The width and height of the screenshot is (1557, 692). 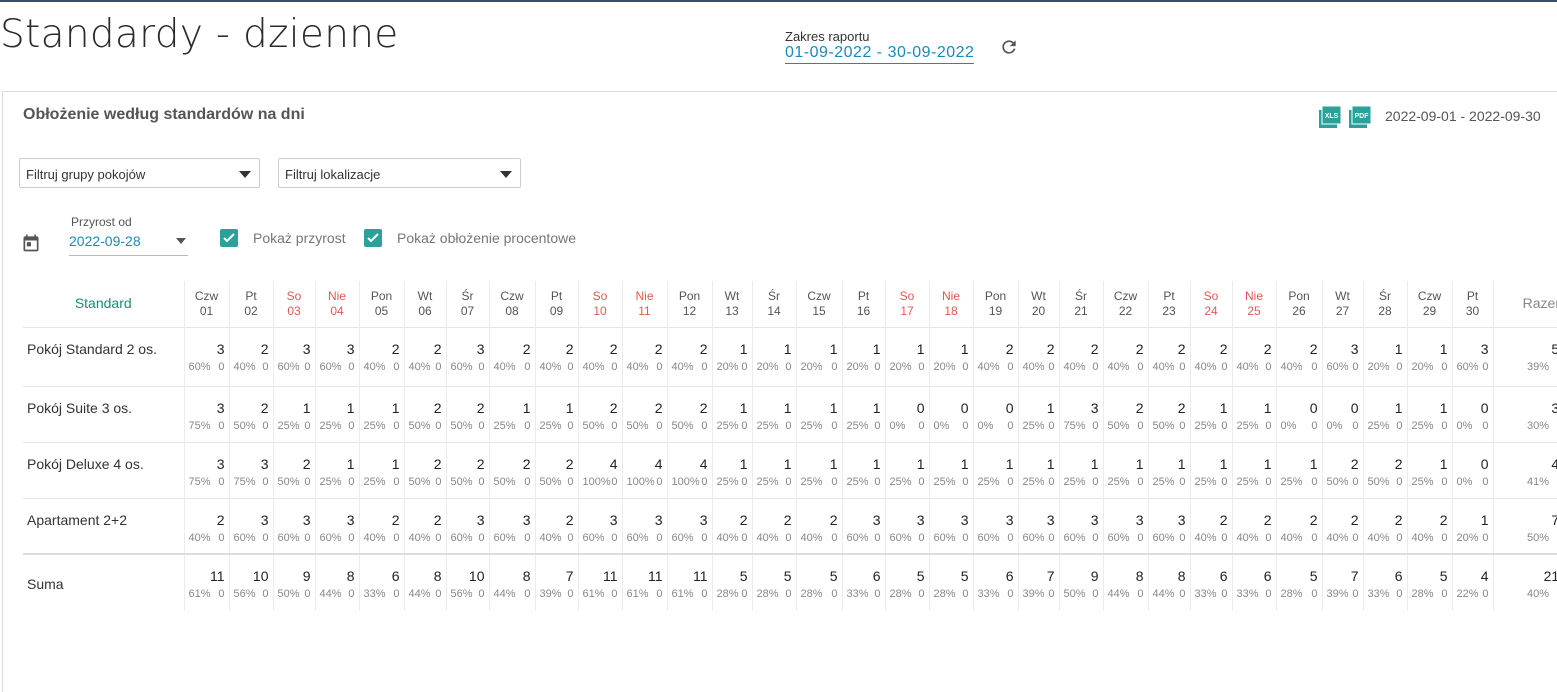 I want to click on day-cell: 6 33% 0, so click(x=1384, y=582).